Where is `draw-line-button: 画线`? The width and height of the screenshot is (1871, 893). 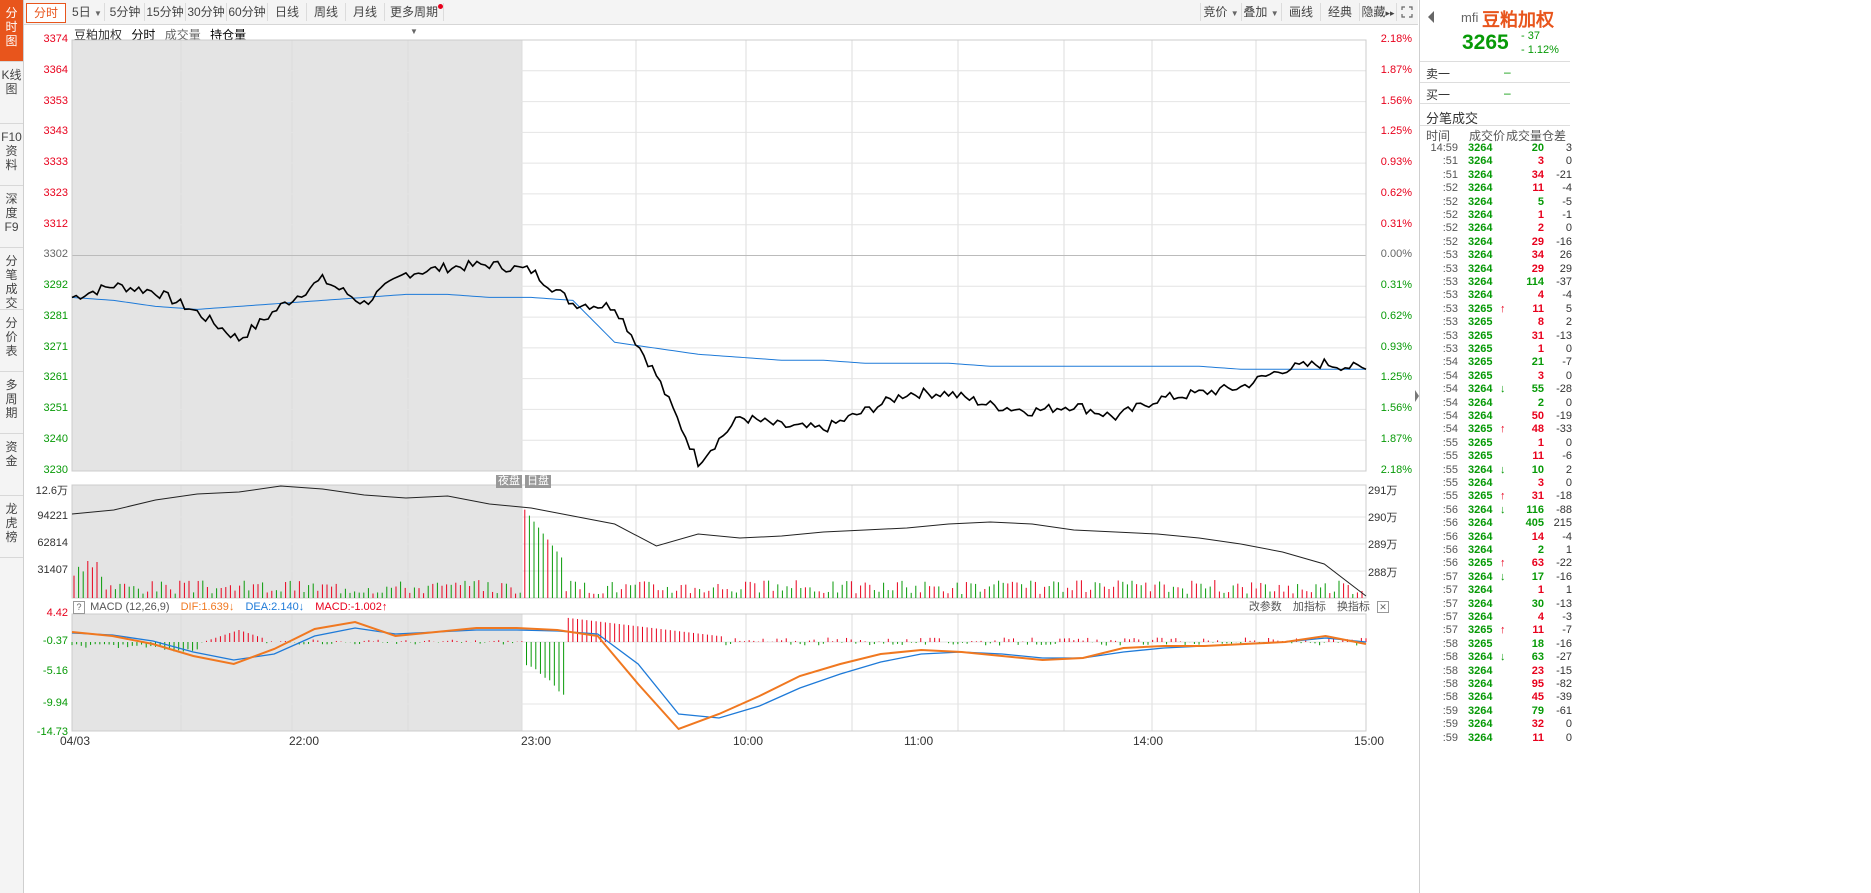 draw-line-button: 画线 is located at coordinates (1301, 12).